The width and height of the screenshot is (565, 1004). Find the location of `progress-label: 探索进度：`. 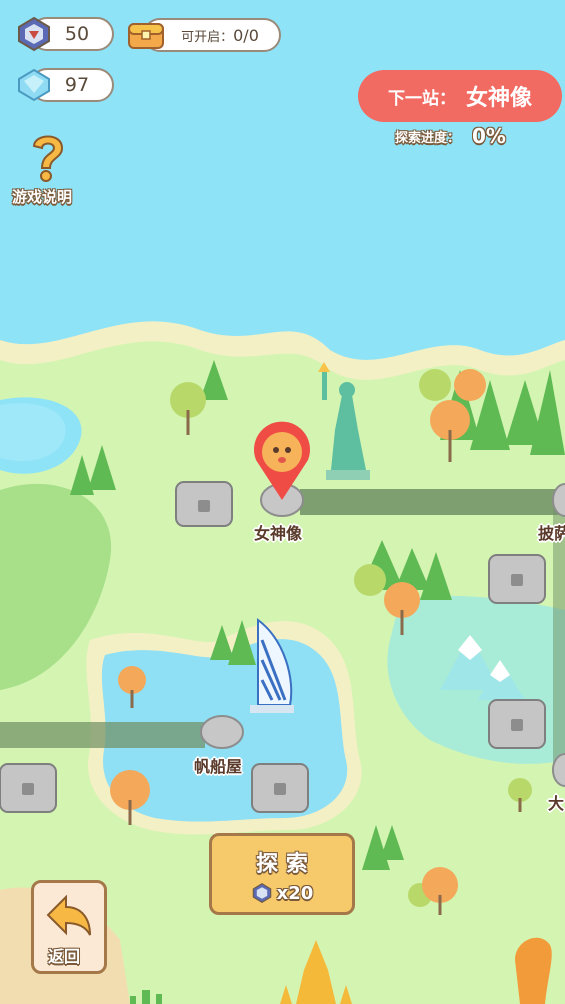

progress-label: 探索进度： is located at coordinates (428, 138).